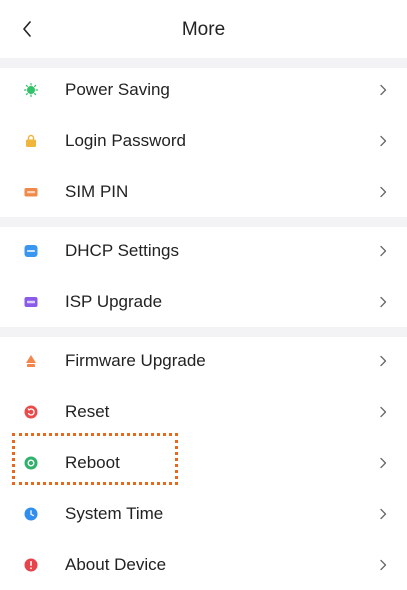 This screenshot has height=590, width=407. I want to click on page-title: More, so click(203, 29).